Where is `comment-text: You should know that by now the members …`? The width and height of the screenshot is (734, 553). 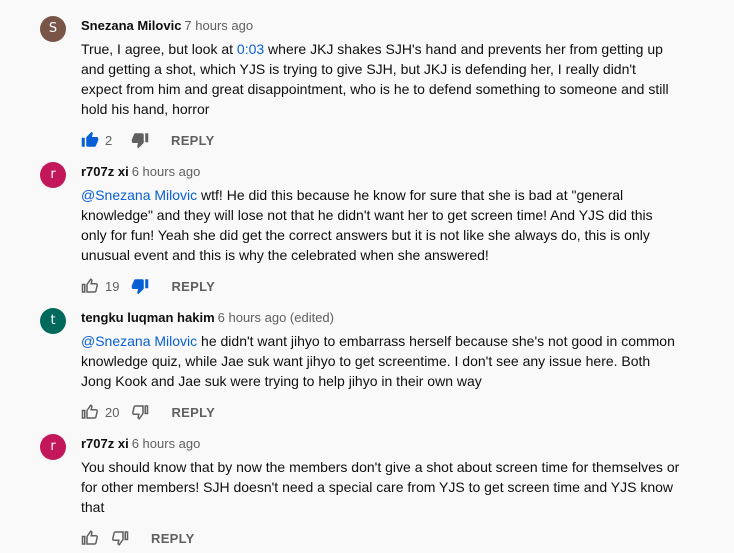 comment-text: You should know that by now the members … is located at coordinates (381, 487).